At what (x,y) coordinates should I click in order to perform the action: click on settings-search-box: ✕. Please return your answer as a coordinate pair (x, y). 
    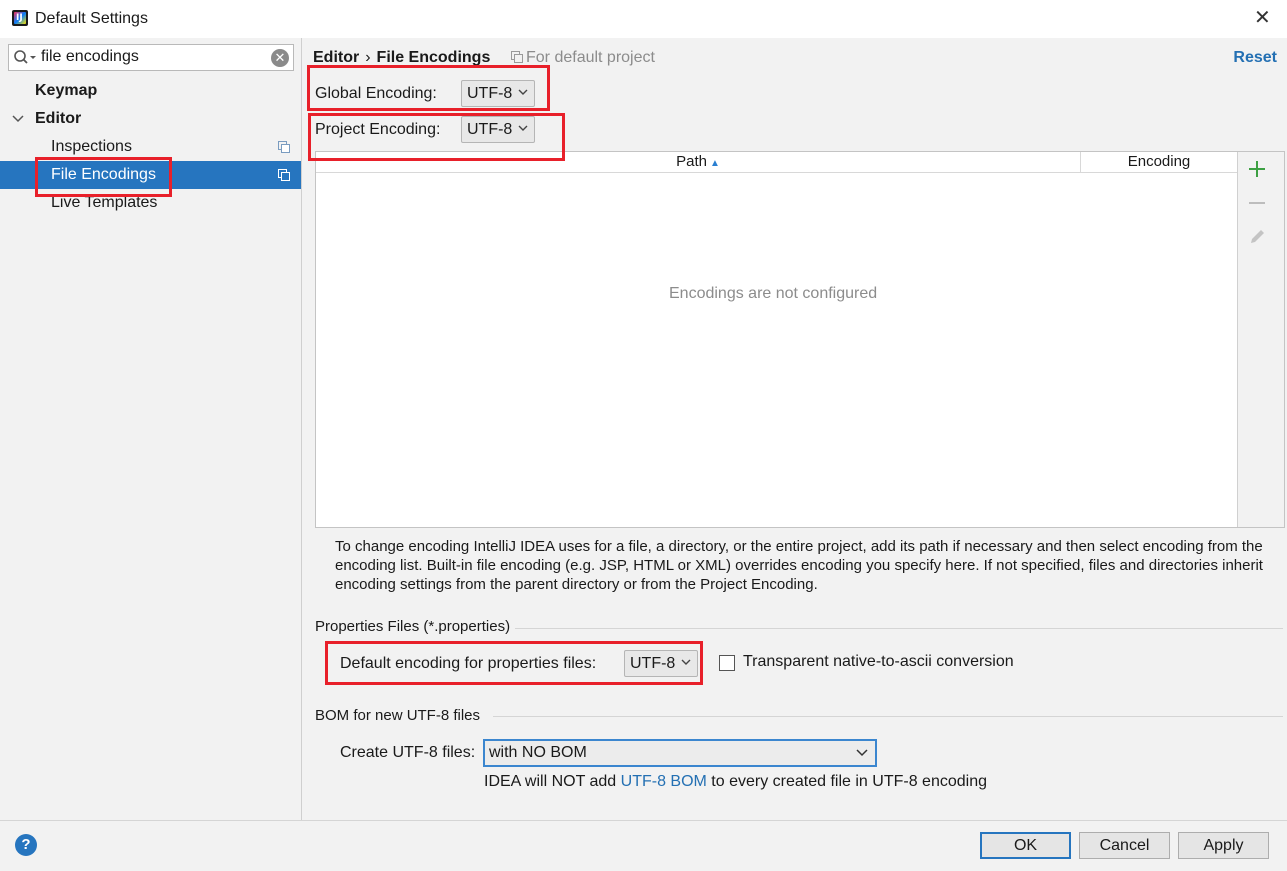
    Looking at the image, I should click on (151, 57).